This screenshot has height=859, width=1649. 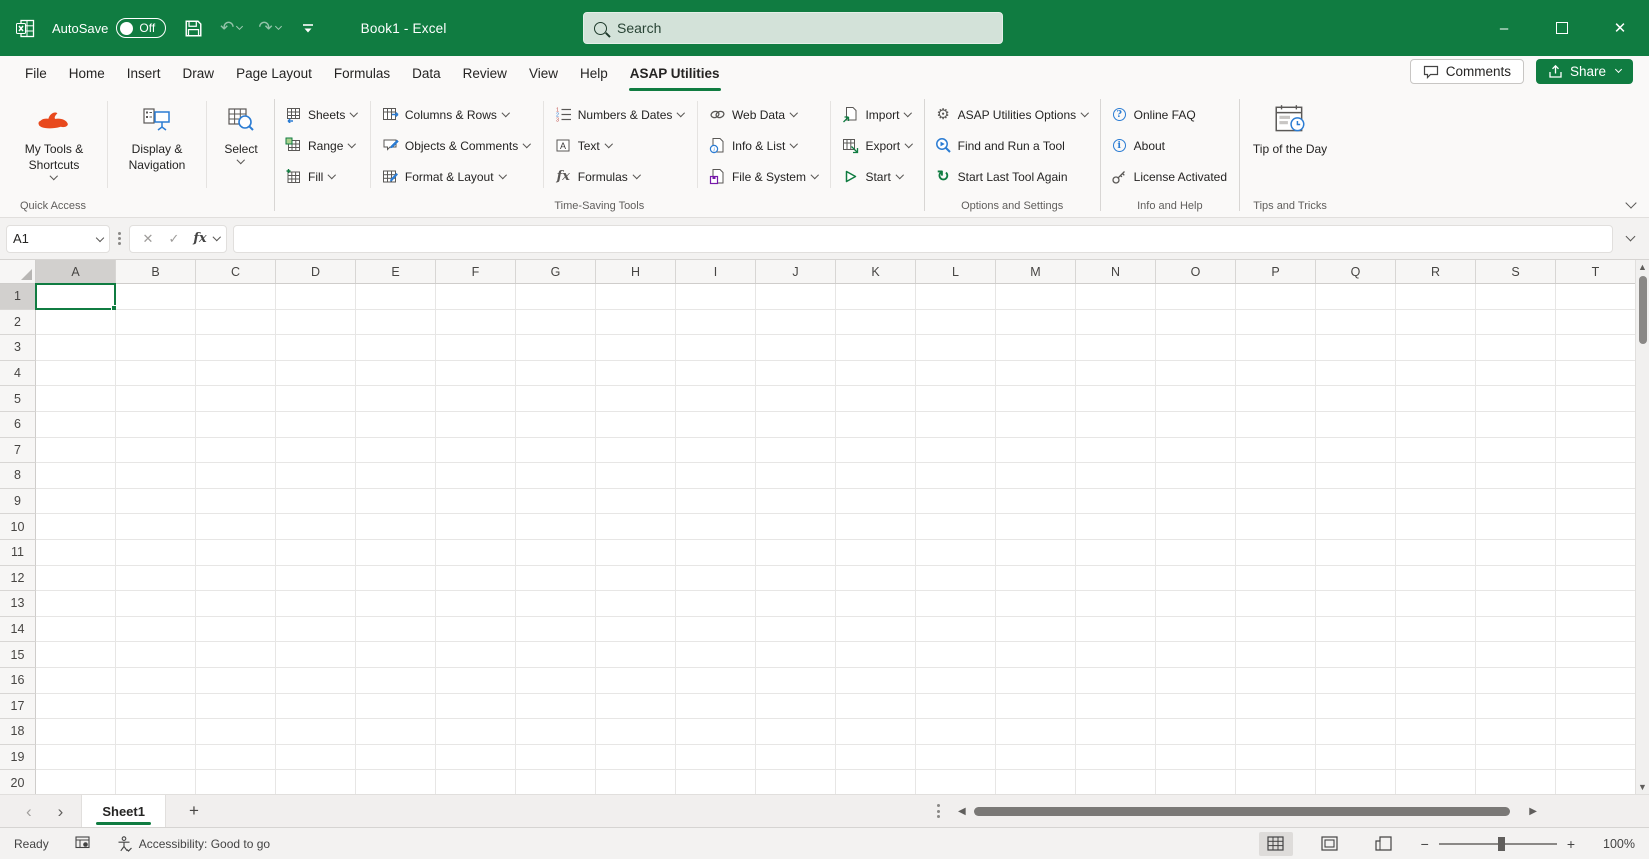 I want to click on cell-B8, so click(x=156, y=476).